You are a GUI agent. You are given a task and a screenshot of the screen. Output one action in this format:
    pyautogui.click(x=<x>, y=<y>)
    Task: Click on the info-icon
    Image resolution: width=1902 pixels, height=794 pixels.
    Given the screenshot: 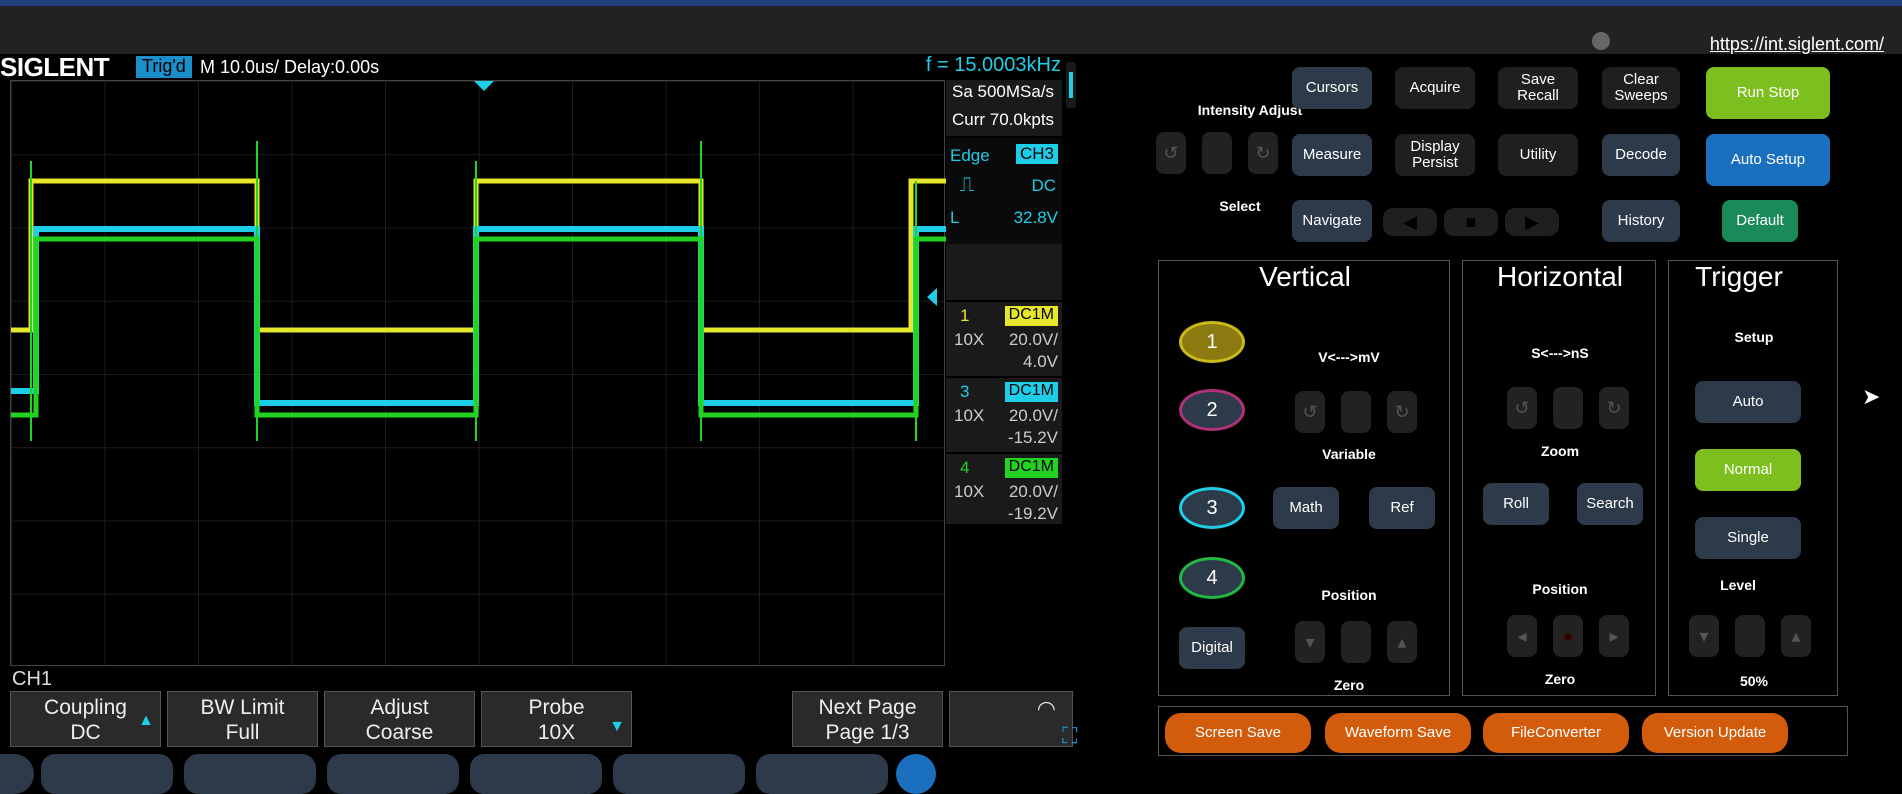 What is the action you would take?
    pyautogui.click(x=1601, y=41)
    